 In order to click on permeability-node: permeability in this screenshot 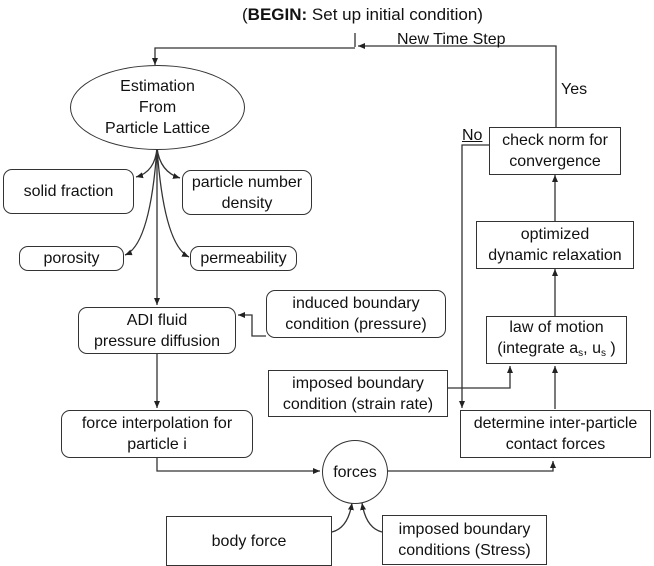, I will do `click(243, 258)`.